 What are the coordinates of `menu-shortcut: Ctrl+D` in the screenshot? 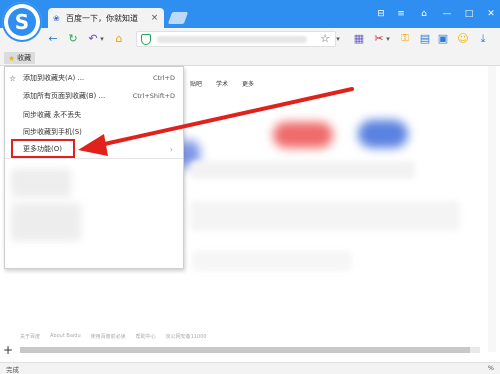 It's located at (163, 78).